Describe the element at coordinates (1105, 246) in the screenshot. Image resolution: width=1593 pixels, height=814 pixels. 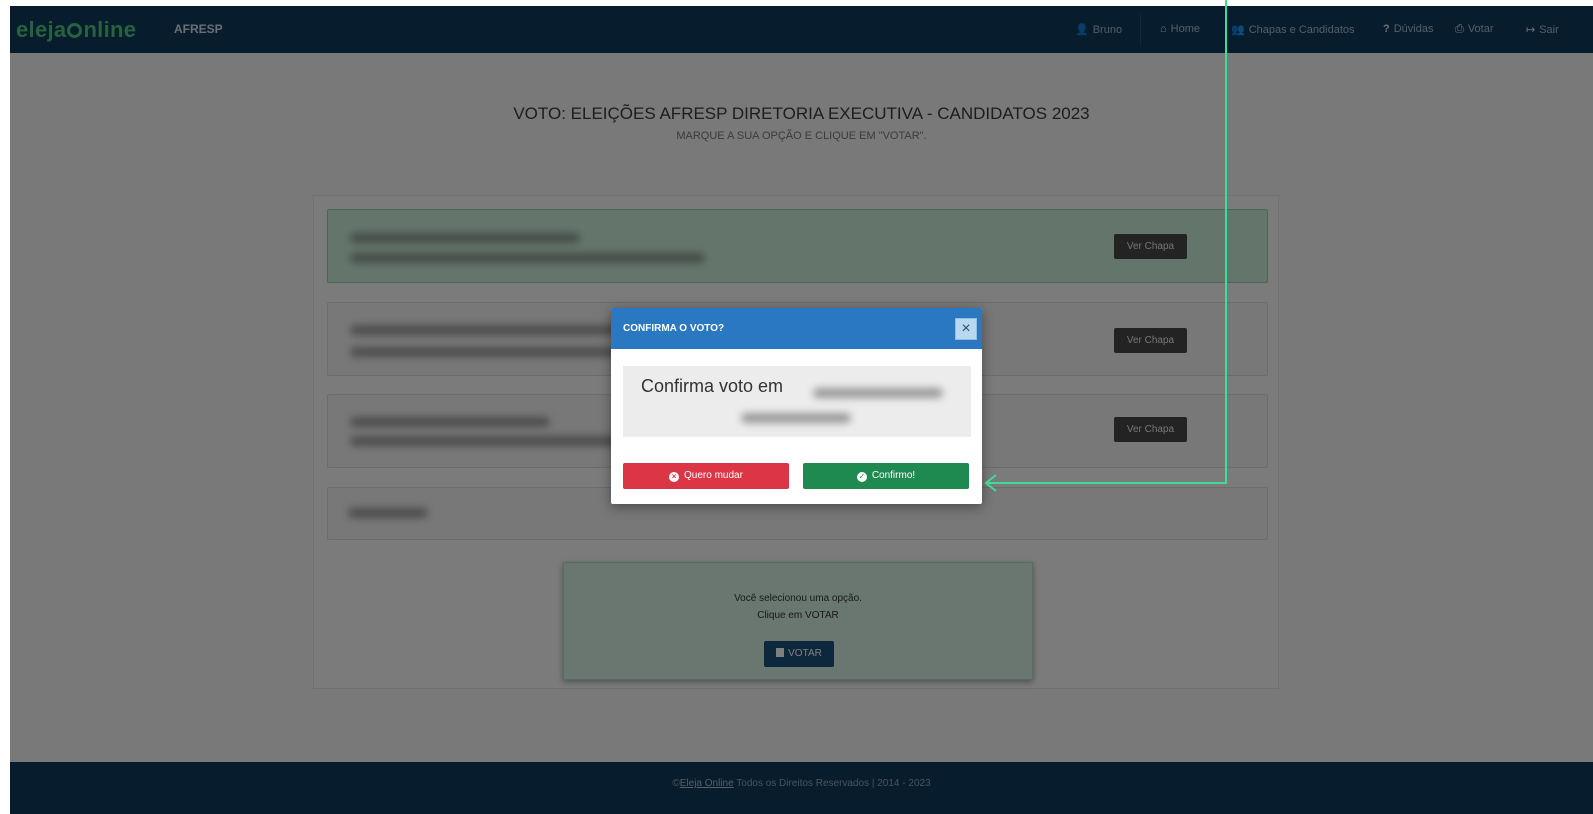
I see `annotation-arrow` at that location.